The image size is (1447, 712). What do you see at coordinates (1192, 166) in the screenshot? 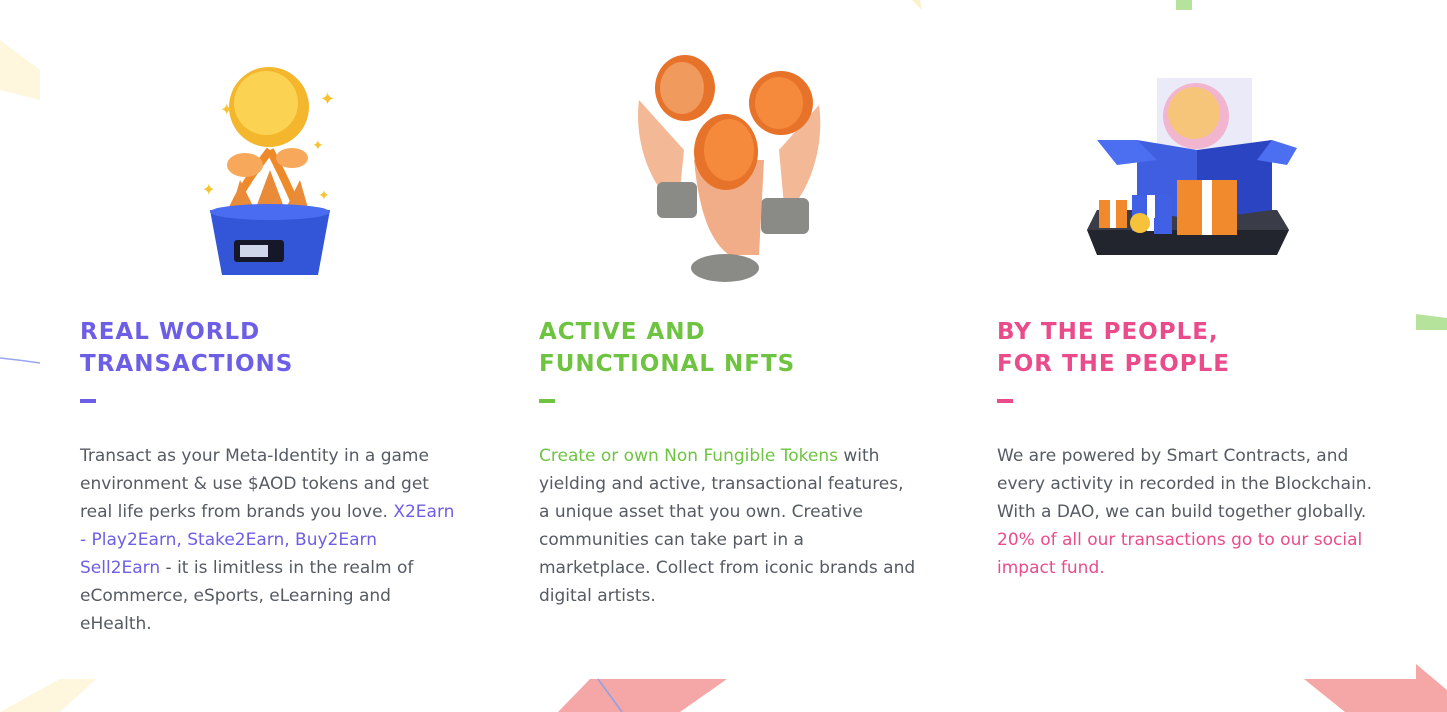
I see `gift-box-coin-icon` at bounding box center [1192, 166].